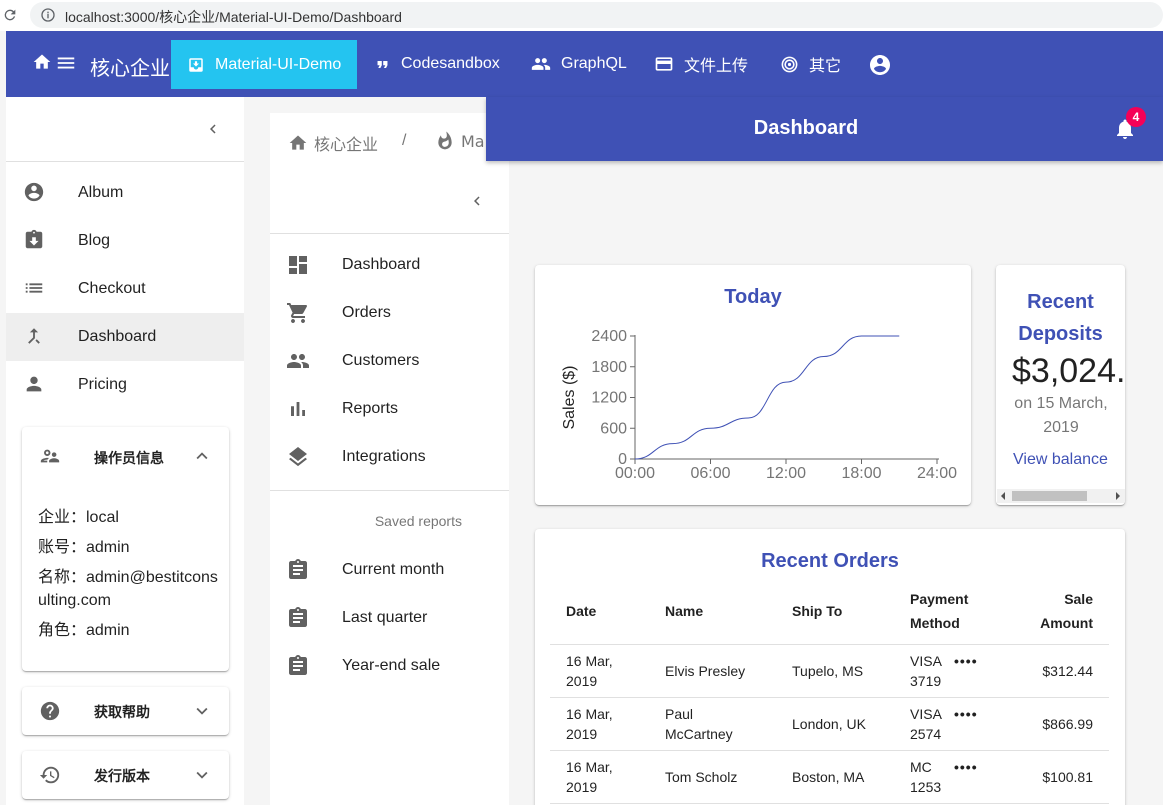 The height and width of the screenshot is (805, 1163). What do you see at coordinates (830, 561) in the screenshot?
I see `orders-title: Recent Orders` at bounding box center [830, 561].